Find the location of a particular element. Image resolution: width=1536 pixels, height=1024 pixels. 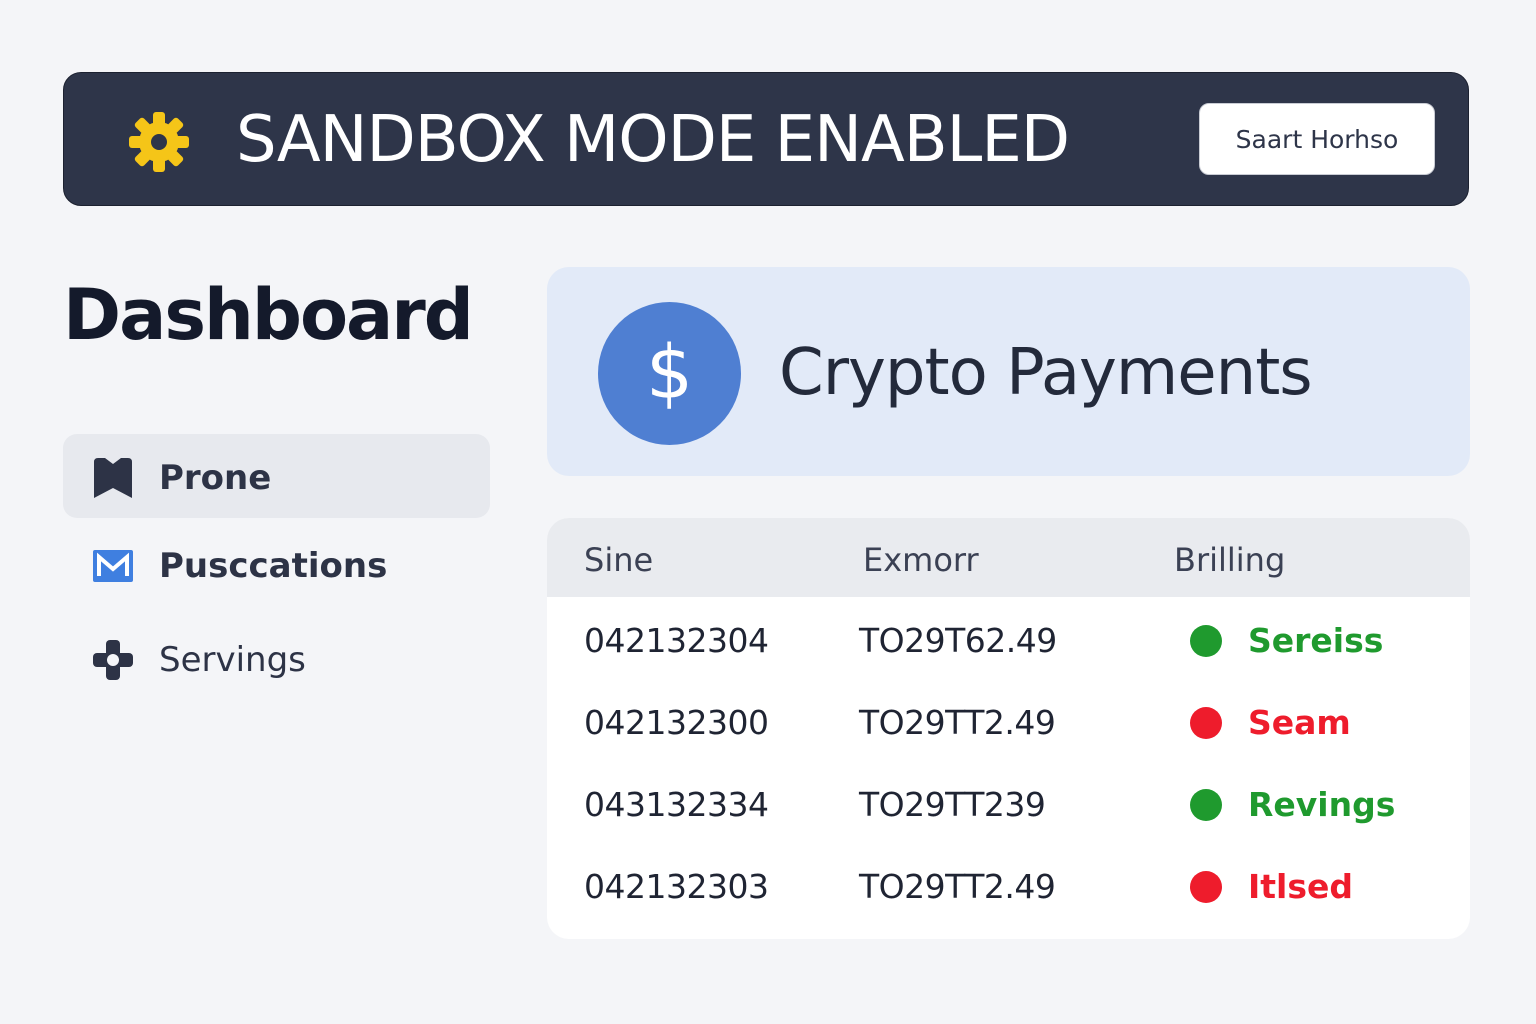

table-header: Sine Exmorr Brilling is located at coordinates (1008, 557).